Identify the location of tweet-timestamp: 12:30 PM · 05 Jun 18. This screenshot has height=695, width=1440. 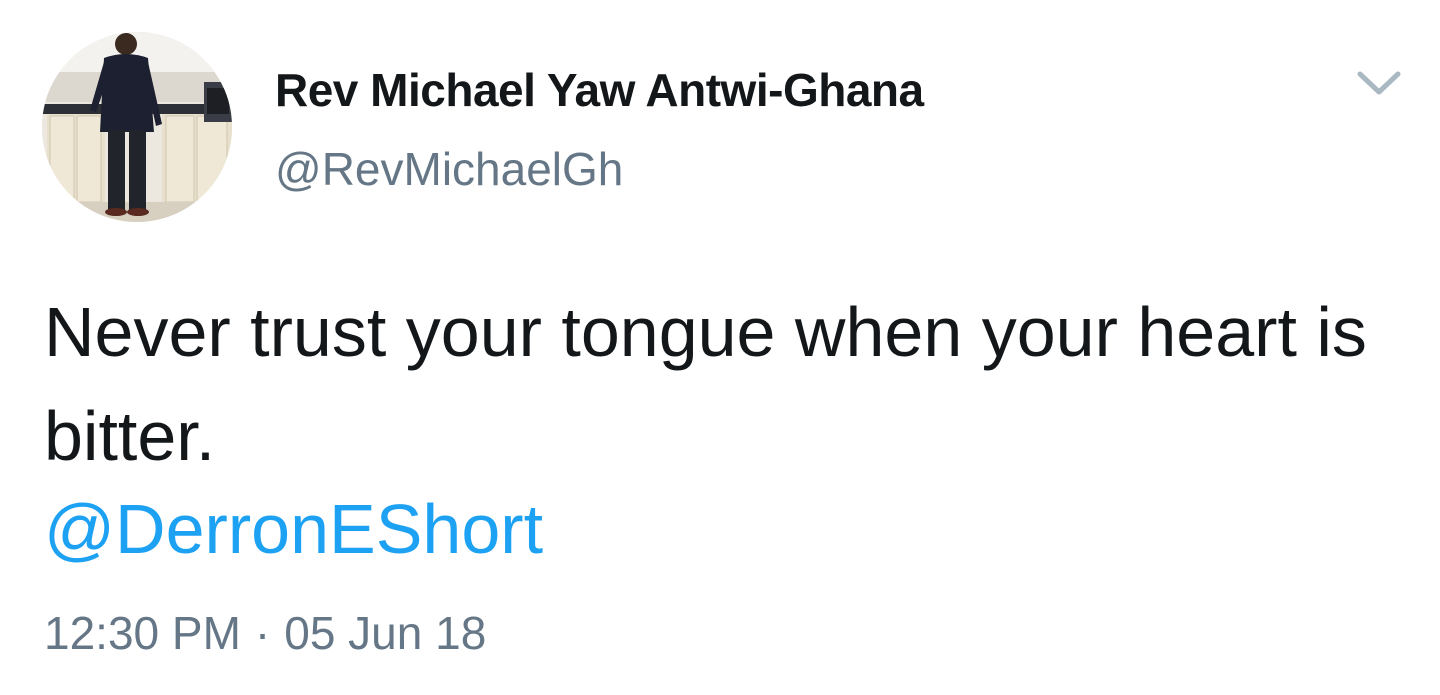
(265, 633).